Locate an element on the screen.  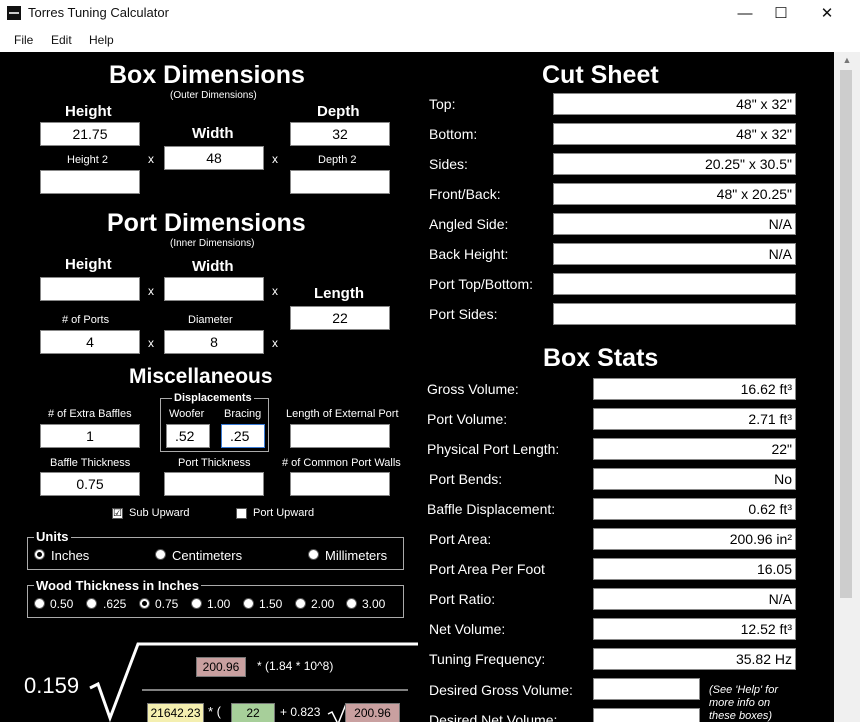
wood-0625-radio is located at coordinates (91, 603).